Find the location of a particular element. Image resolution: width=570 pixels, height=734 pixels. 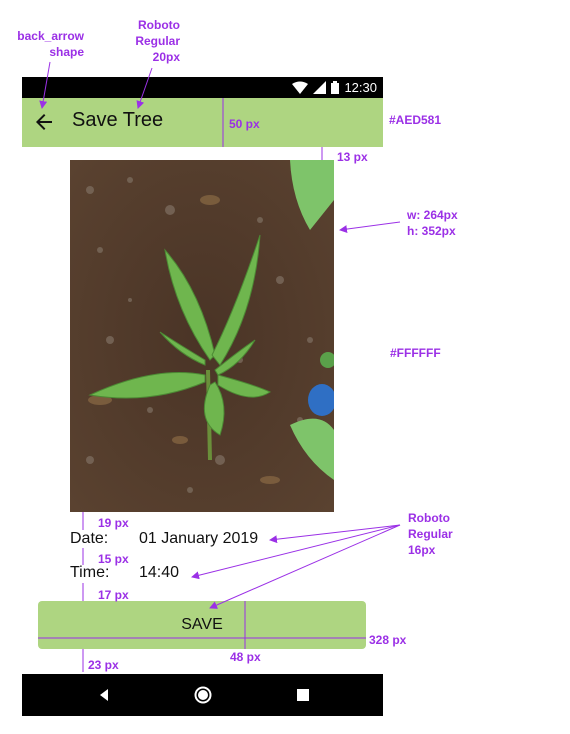

nav-home-icon is located at coordinates (203, 695).